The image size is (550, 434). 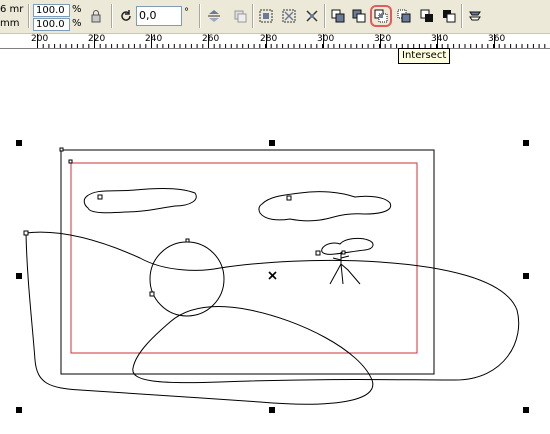 What do you see at coordinates (51, 24) in the screenshot?
I see `scale-y-field: 100.0` at bounding box center [51, 24].